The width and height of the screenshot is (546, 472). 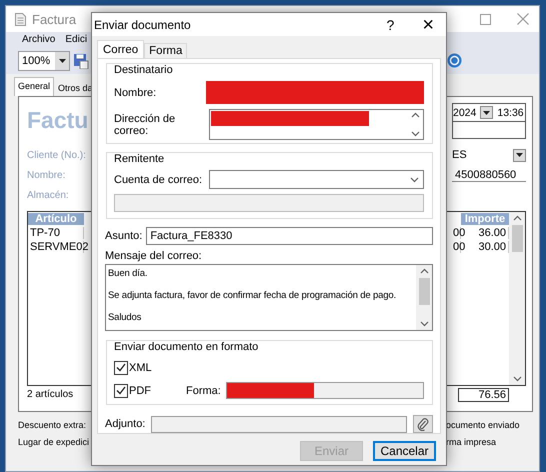 I want to click on client-combo: ES, so click(x=489, y=155).